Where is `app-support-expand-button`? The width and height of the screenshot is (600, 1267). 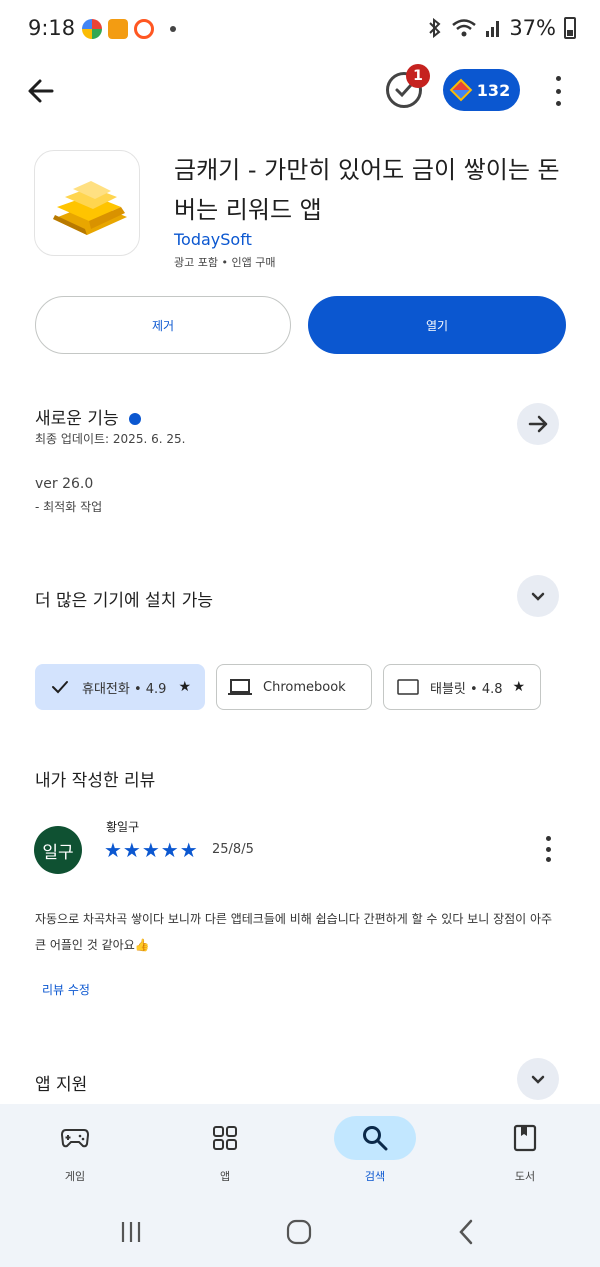
app-support-expand-button is located at coordinates (538, 1079).